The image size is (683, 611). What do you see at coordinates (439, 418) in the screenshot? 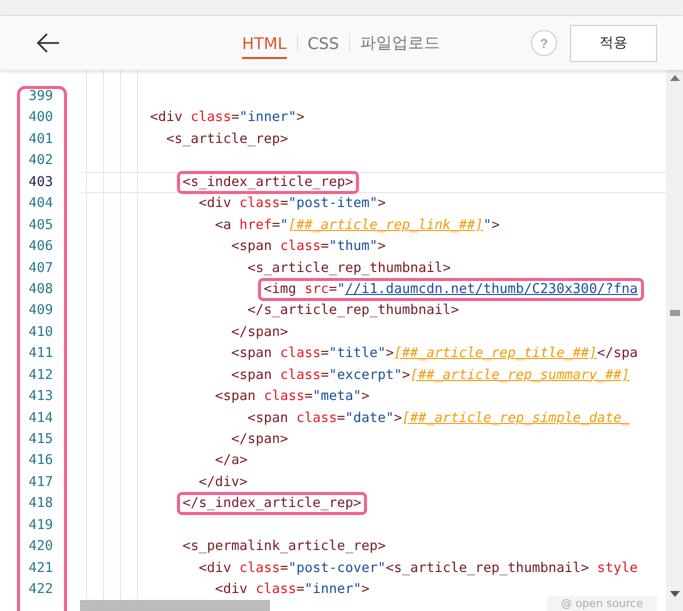
I see `code-line: <span class="date">[##_article_rep_simple_date_` at bounding box center [439, 418].